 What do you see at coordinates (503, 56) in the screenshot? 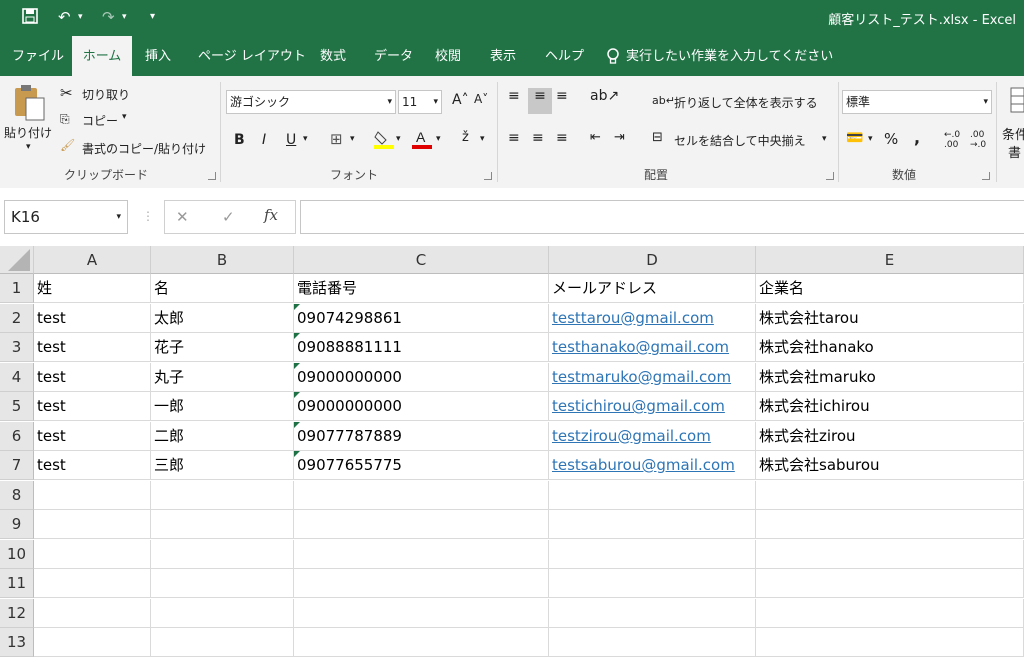
I see `tab-view: 表示` at bounding box center [503, 56].